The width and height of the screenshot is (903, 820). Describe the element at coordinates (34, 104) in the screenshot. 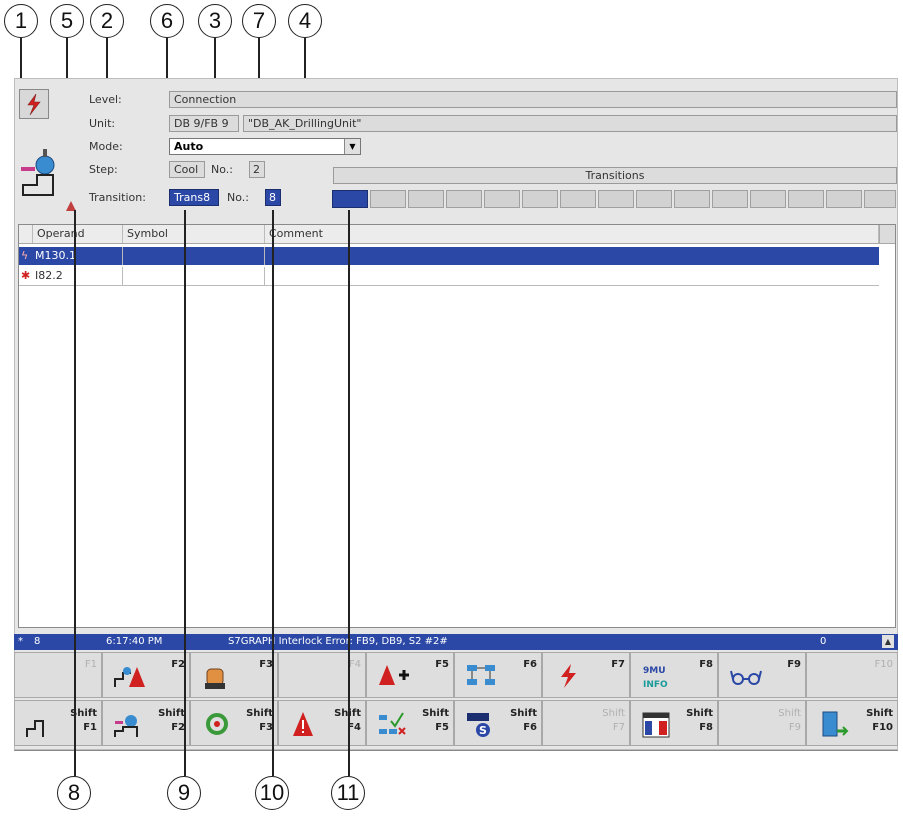

I see `connection-button` at that location.